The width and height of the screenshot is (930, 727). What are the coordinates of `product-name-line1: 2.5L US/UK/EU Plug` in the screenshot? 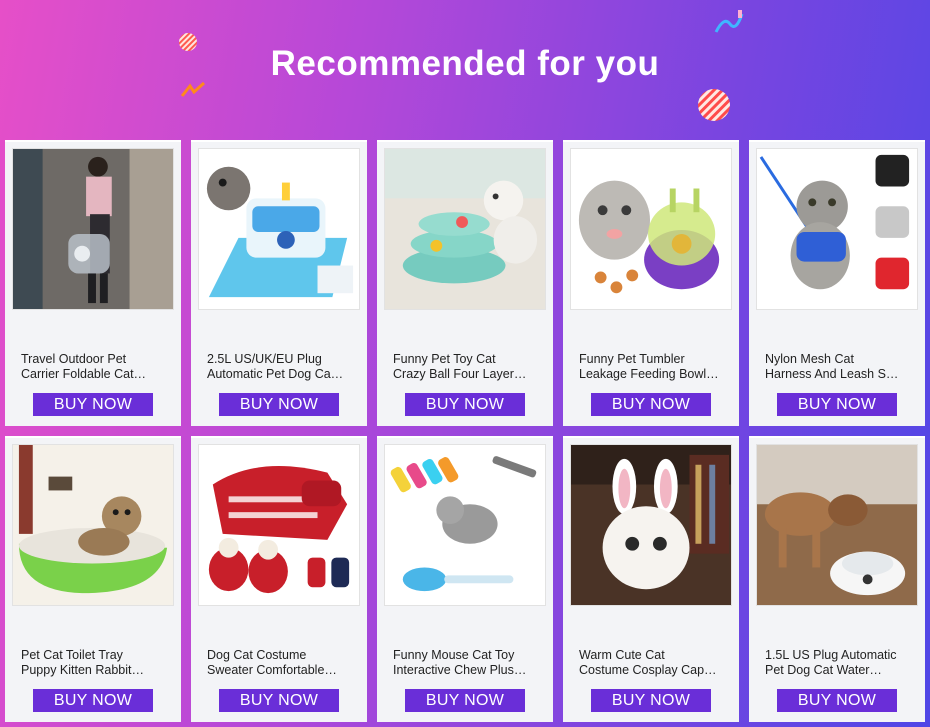 It's located at (277, 359).